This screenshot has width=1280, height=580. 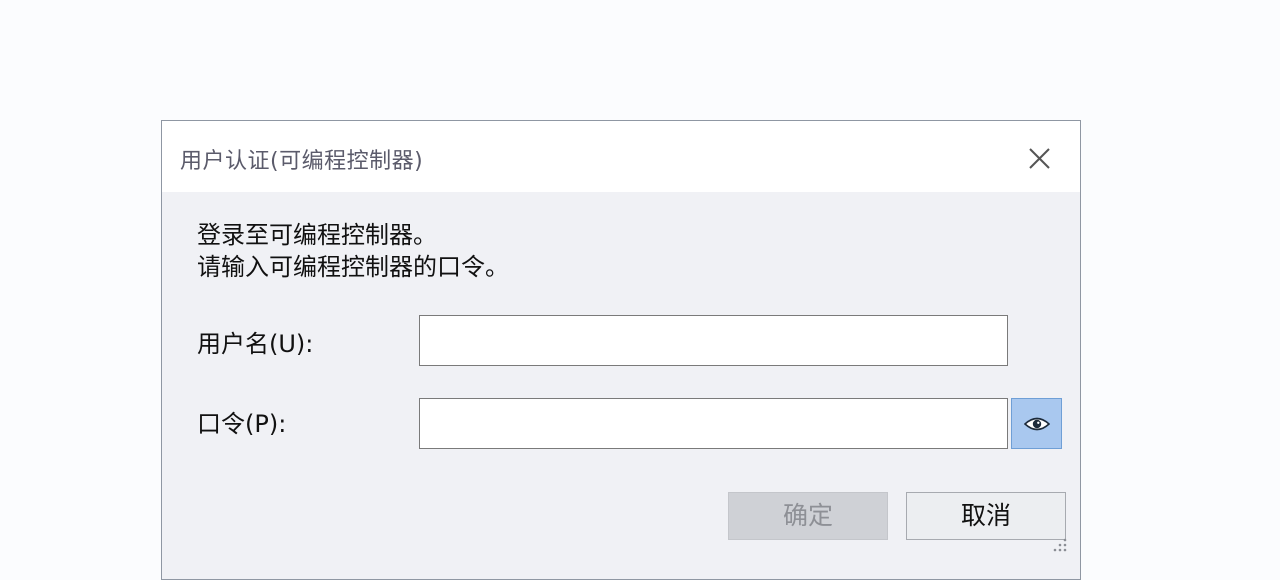 What do you see at coordinates (713, 340) in the screenshot?
I see `username-input` at bounding box center [713, 340].